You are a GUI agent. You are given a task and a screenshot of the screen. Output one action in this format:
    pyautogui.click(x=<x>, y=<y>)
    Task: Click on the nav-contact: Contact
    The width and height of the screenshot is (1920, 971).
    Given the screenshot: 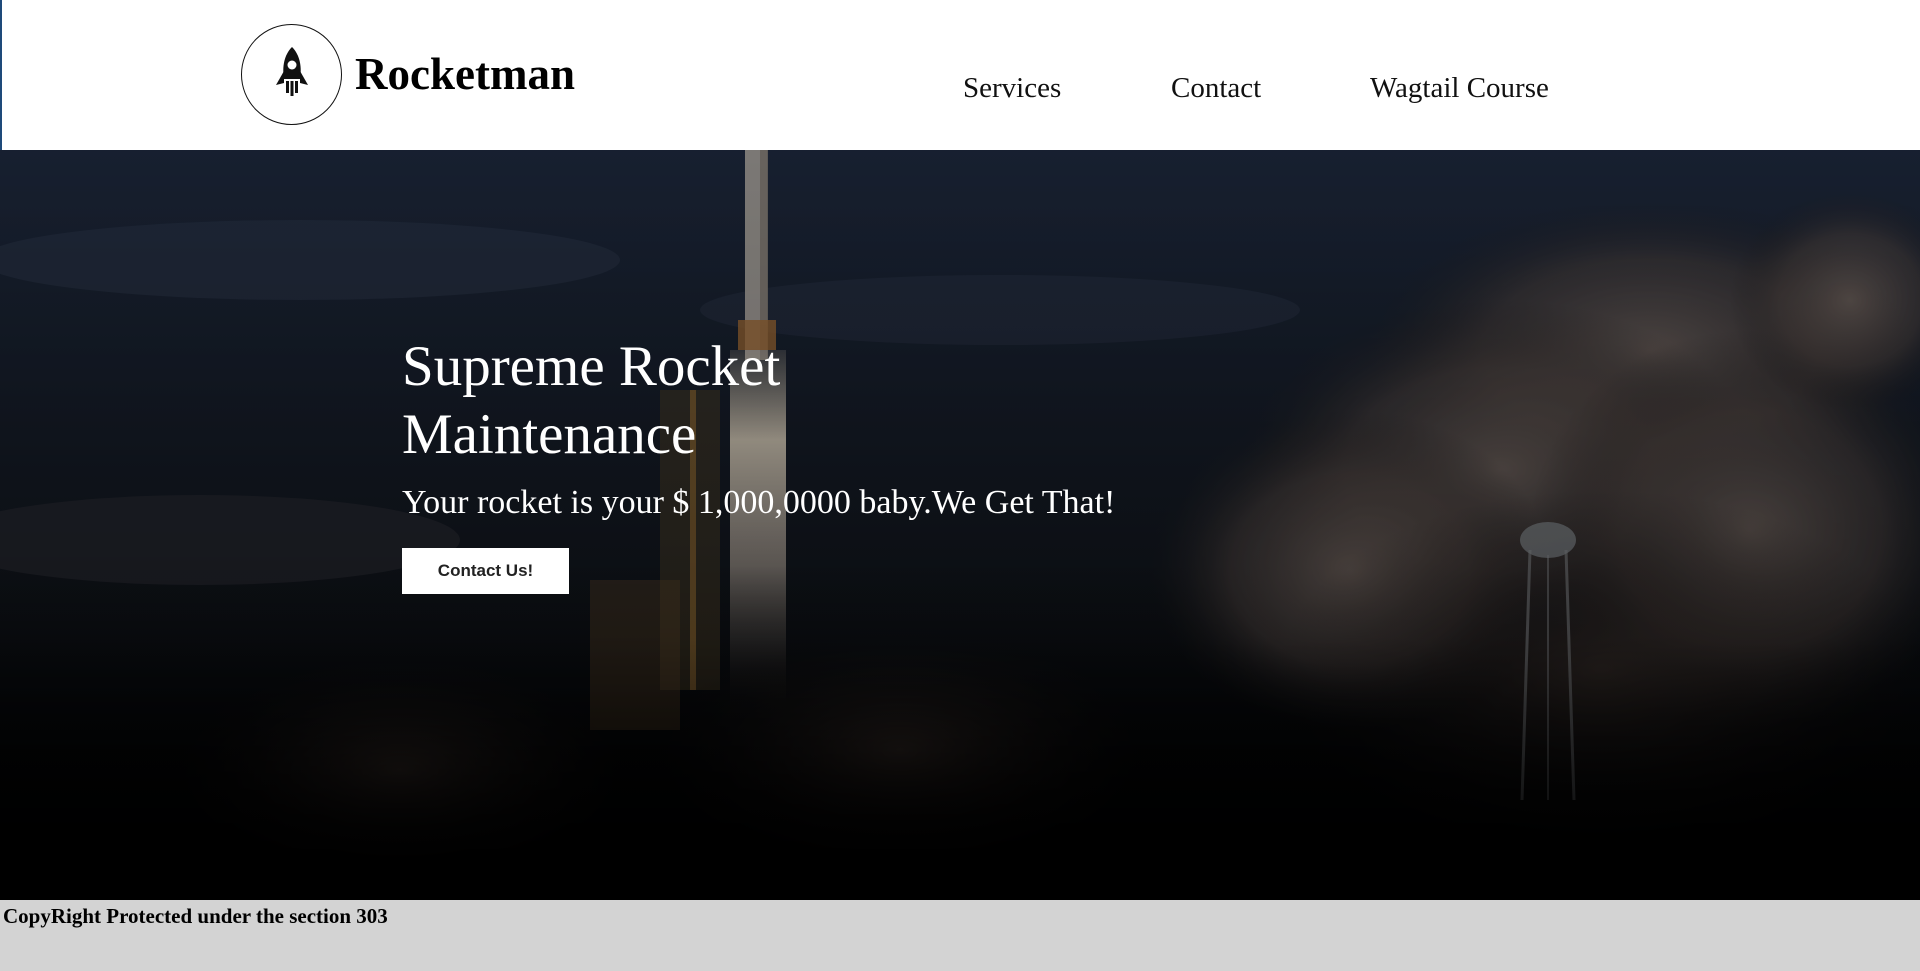 What is the action you would take?
    pyautogui.click(x=1216, y=88)
    